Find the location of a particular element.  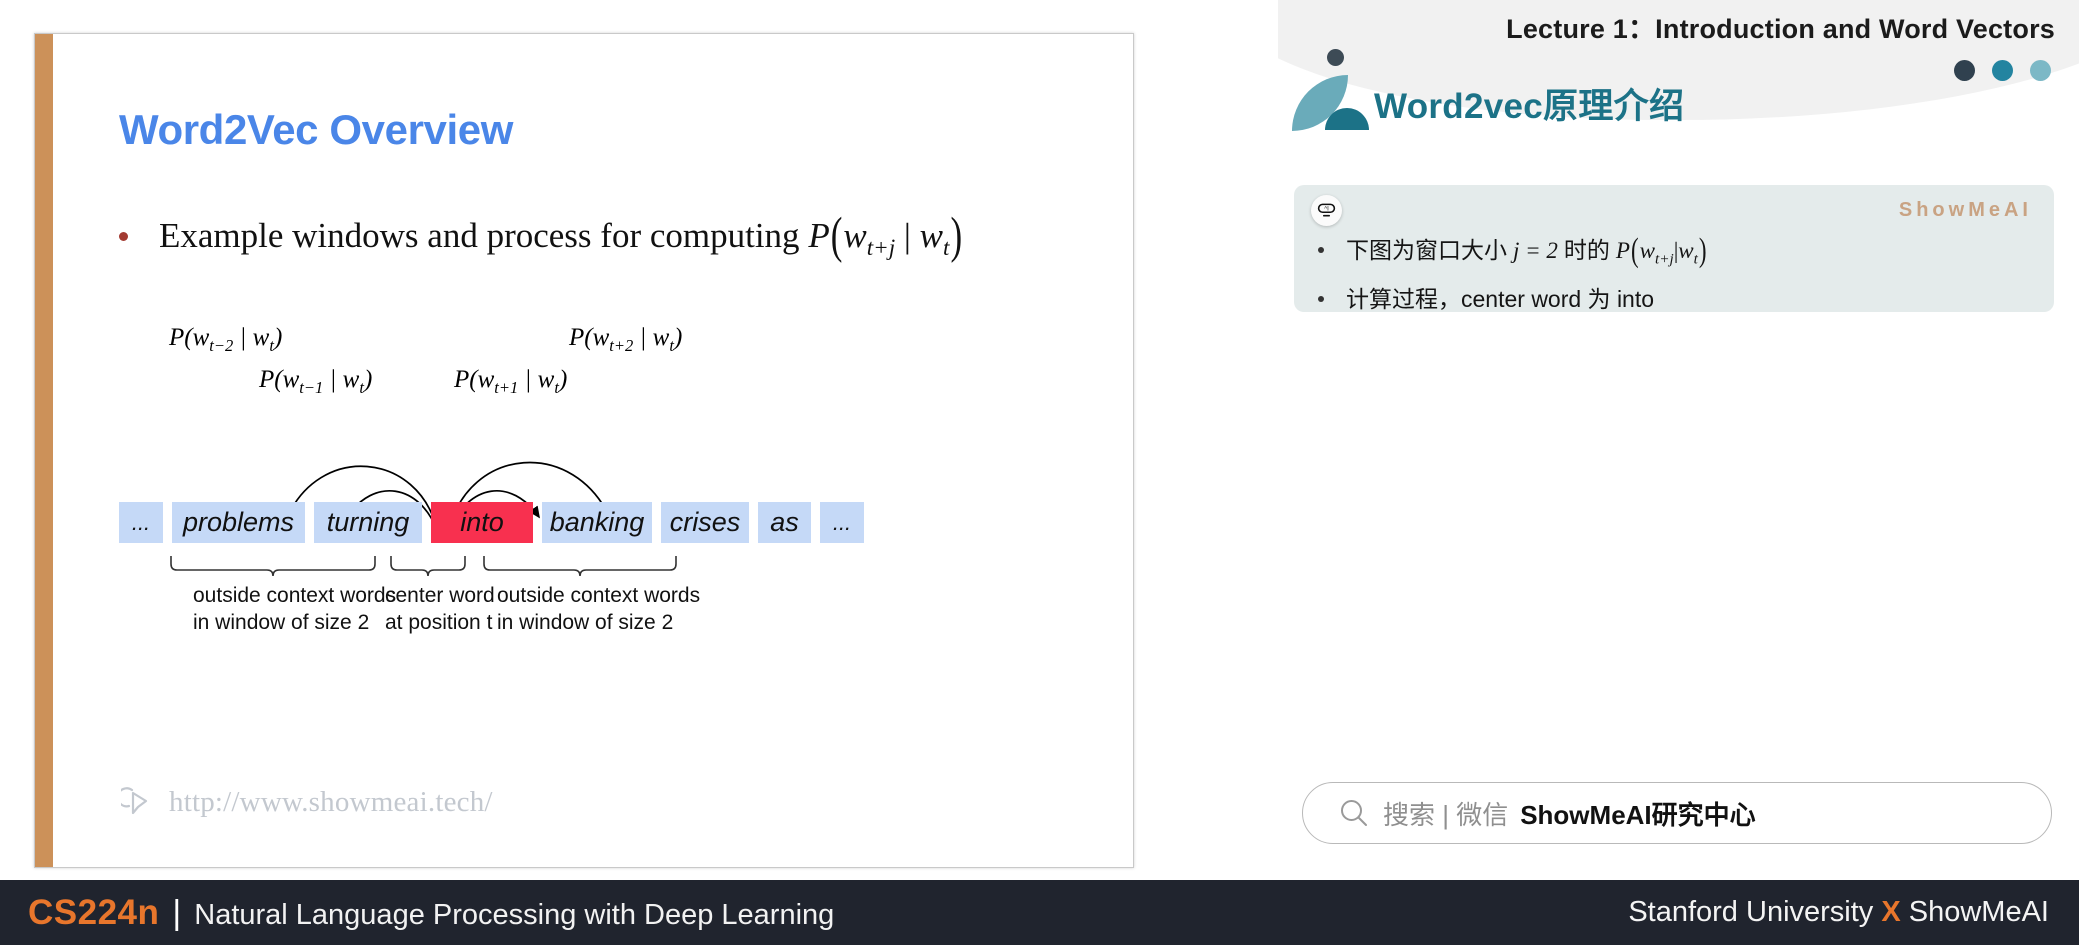

decorative-dots is located at coordinates (2002, 70).